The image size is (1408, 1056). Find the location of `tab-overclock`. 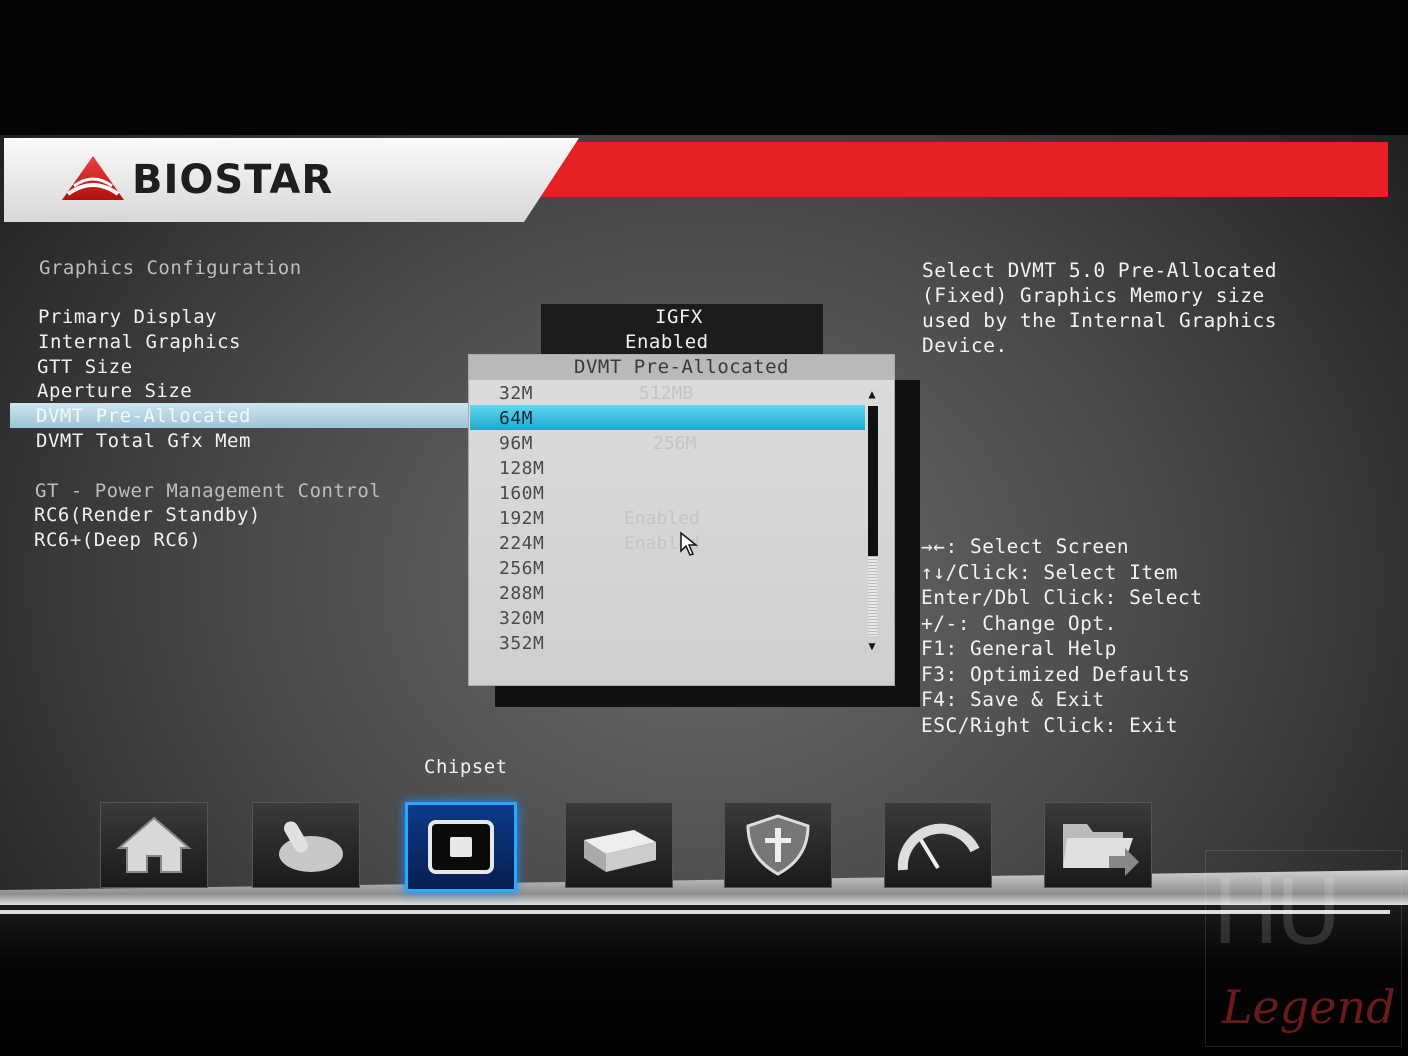

tab-overclock is located at coordinates (938, 845).